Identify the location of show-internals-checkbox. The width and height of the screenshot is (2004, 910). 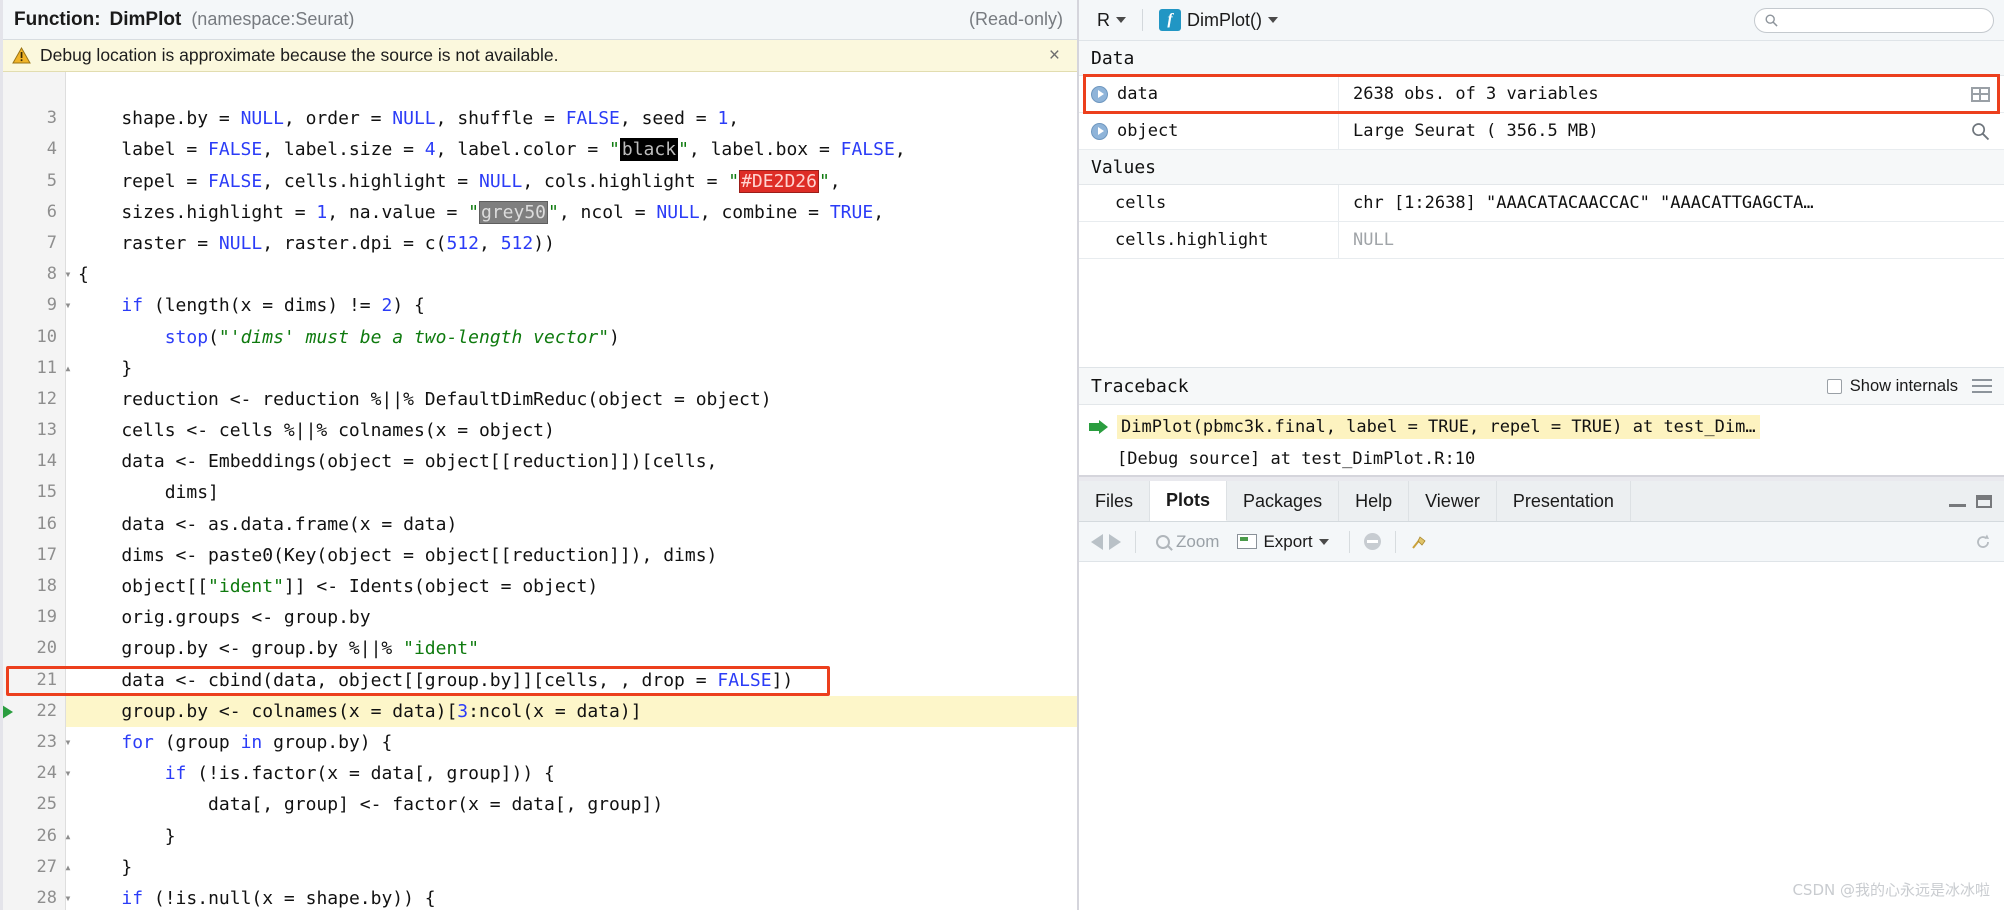
(1834, 386).